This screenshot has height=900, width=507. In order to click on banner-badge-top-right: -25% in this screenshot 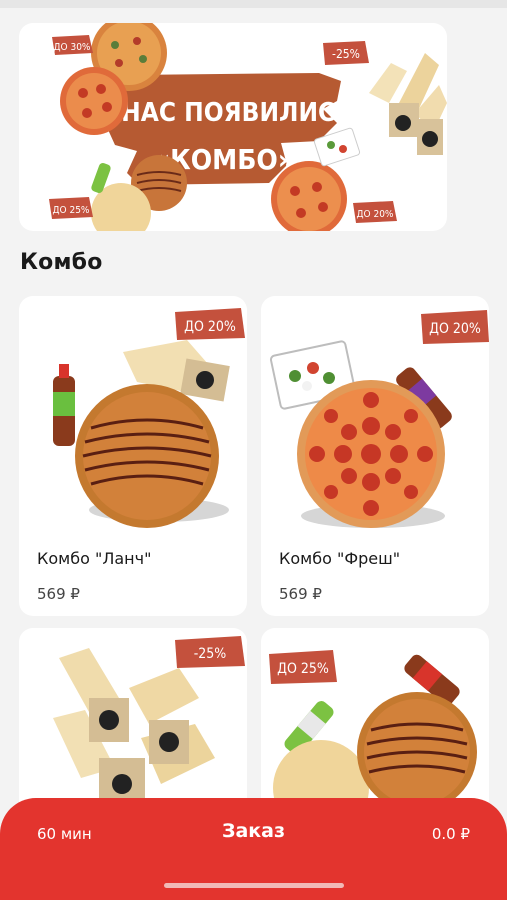, I will do `click(346, 53)`.